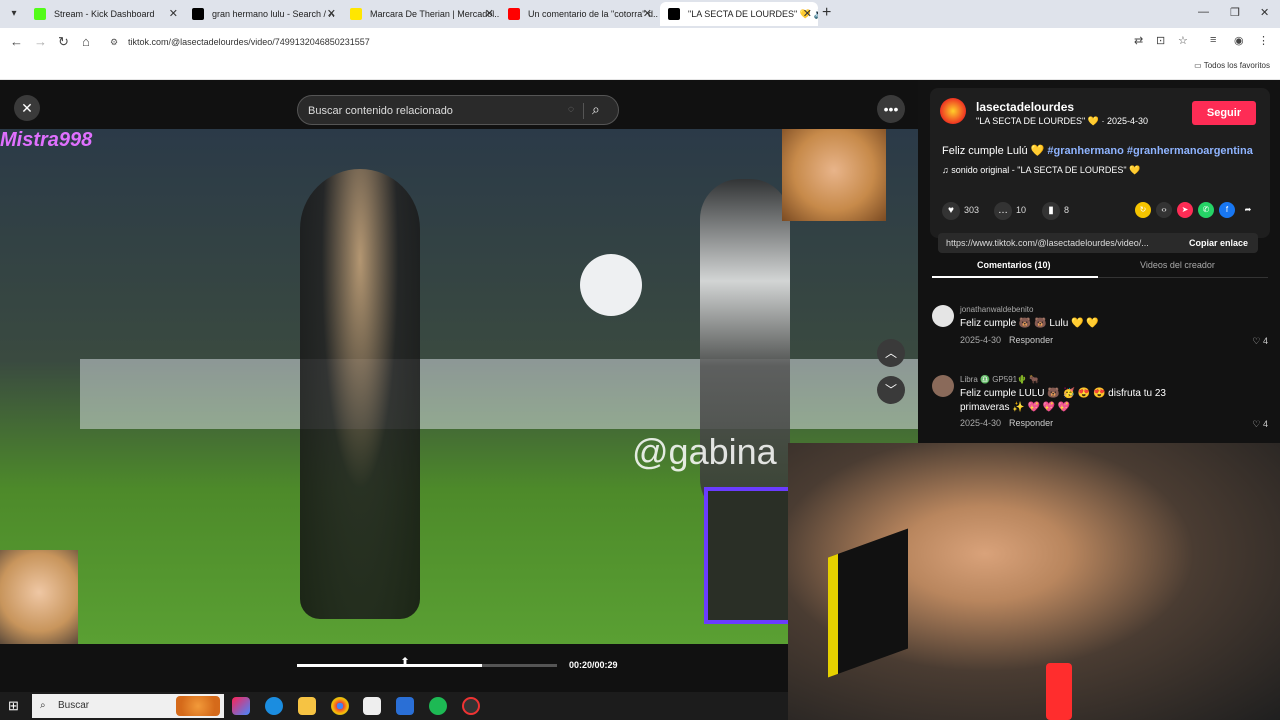 This screenshot has height=720, width=1280. What do you see at coordinates (753, 14) in the screenshot?
I see `tab-title: "LA SECTA DE LOURDES" 💛 🔊` at bounding box center [753, 14].